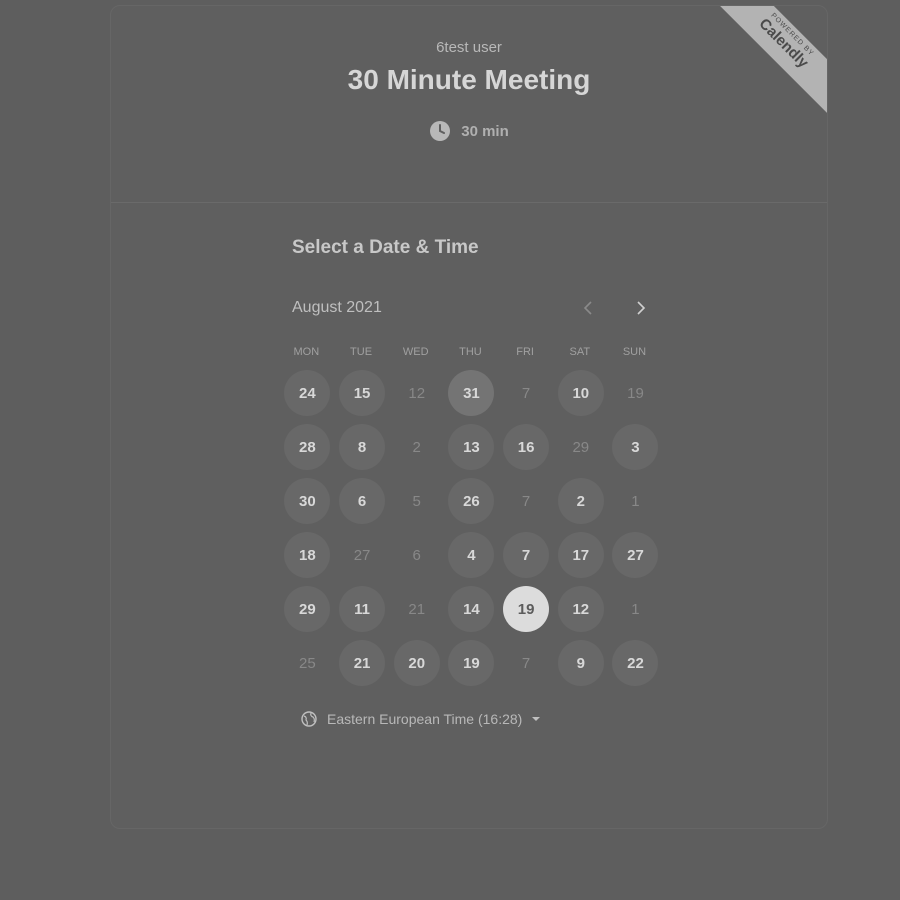 The height and width of the screenshot is (900, 900). What do you see at coordinates (416, 447) in the screenshot?
I see `unavailable-date: 2` at bounding box center [416, 447].